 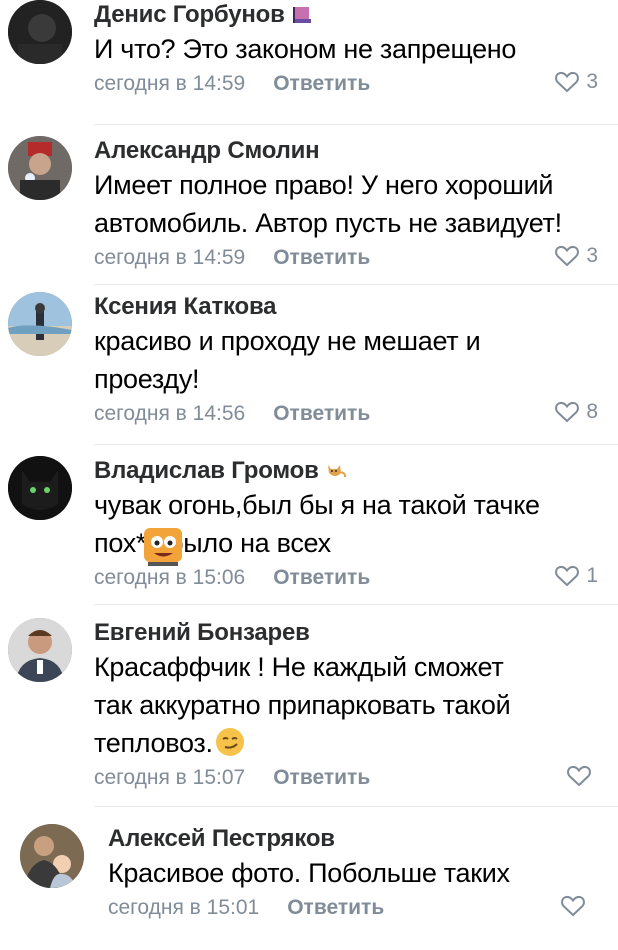 What do you see at coordinates (328, 223) in the screenshot?
I see `comment-line: автомобиль. Автор пусть не завидует!` at bounding box center [328, 223].